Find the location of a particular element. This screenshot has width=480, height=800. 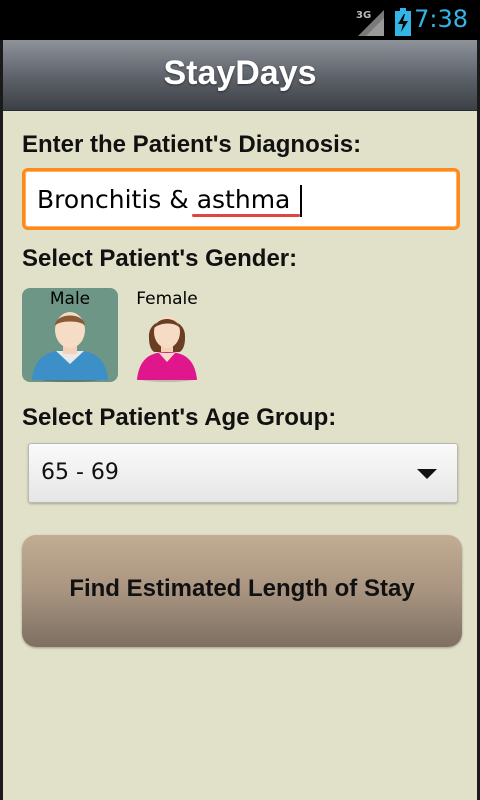

diagnosis-input-text: Bronchitis & asthma is located at coordinates (164, 199).